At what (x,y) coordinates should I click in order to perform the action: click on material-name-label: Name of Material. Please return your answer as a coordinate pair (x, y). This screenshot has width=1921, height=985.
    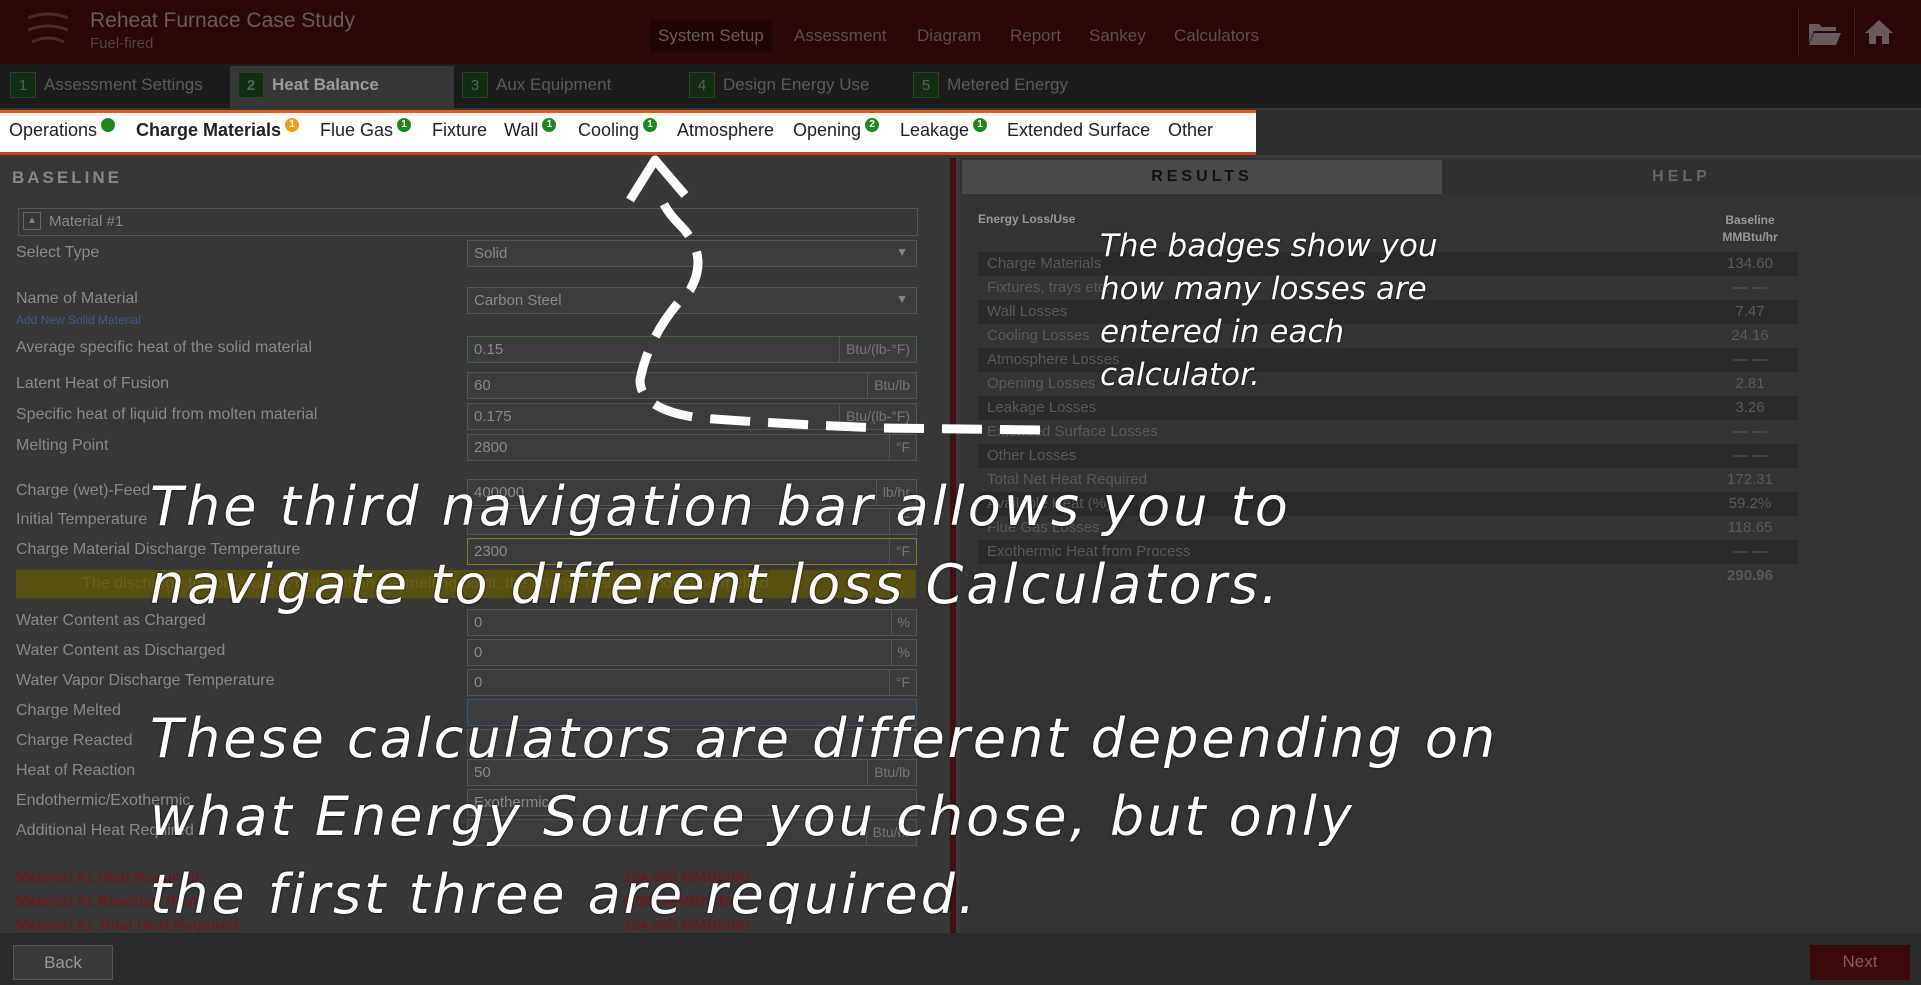
    Looking at the image, I should click on (77, 298).